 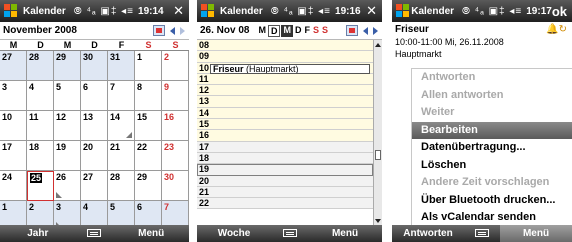 I want to click on hour-slot: 21, so click(x=285, y=192).